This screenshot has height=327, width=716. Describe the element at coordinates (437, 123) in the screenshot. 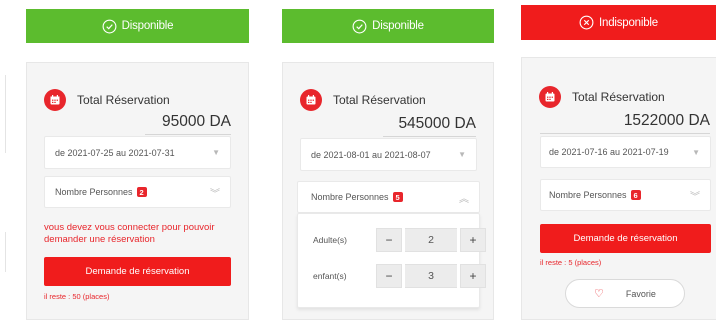

I see `total-price: 545000 DA` at that location.